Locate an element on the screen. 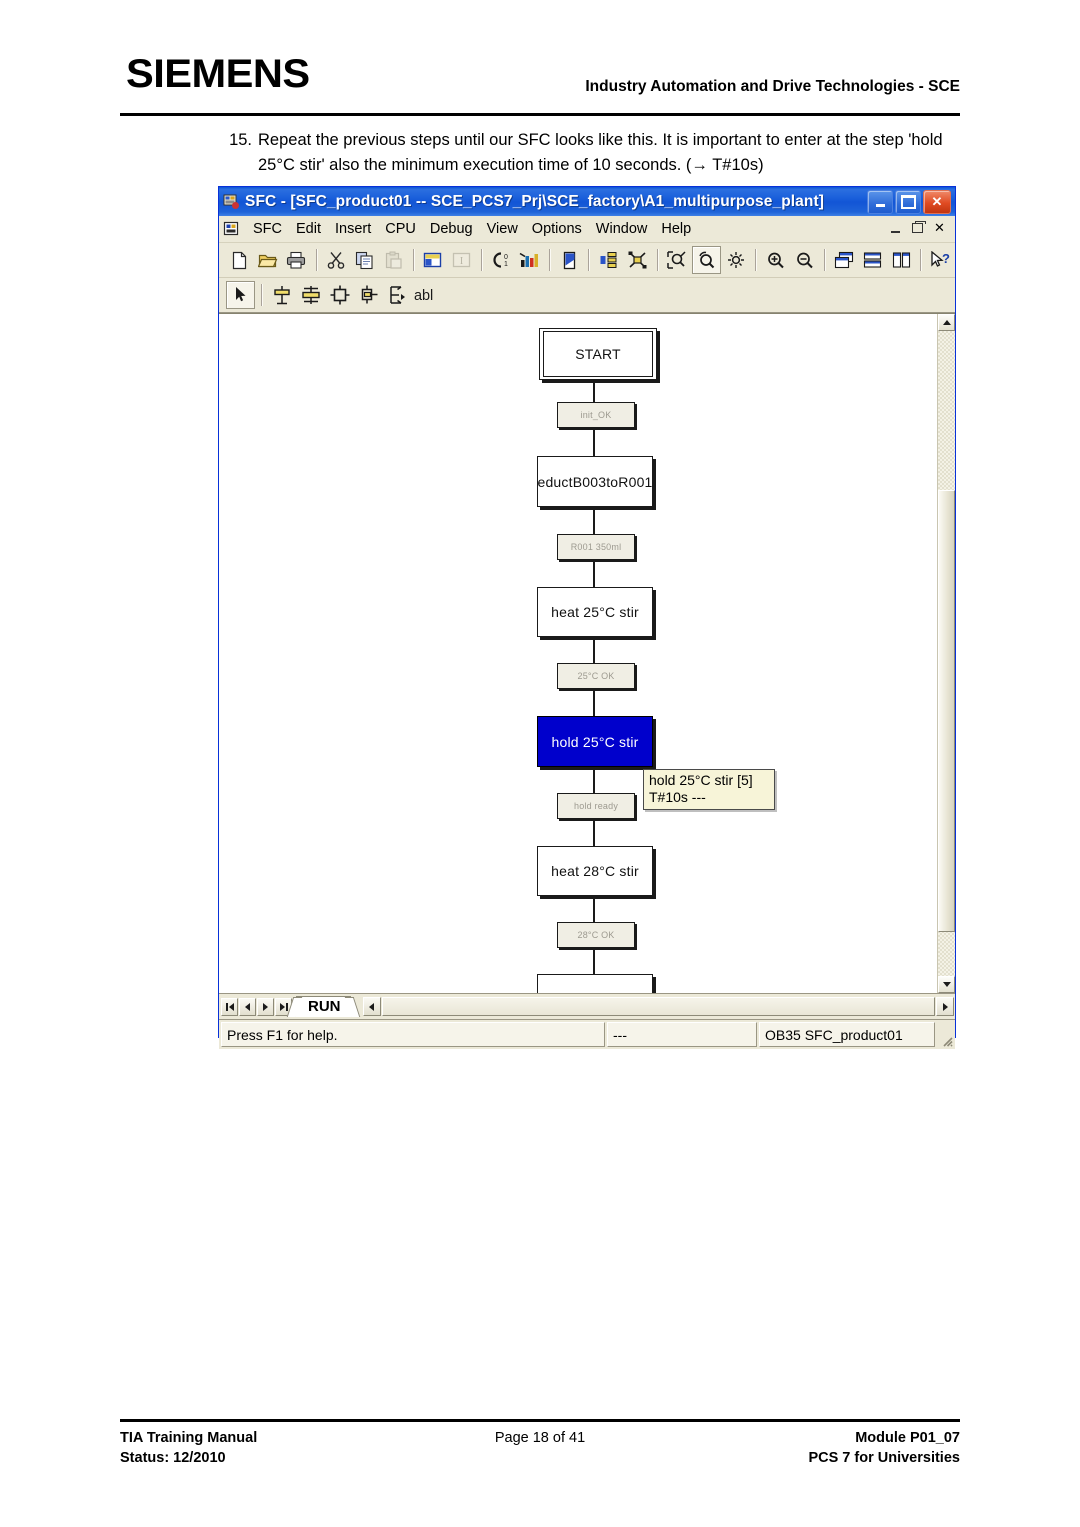  insert-toolbar: abl is located at coordinates (587, 295).